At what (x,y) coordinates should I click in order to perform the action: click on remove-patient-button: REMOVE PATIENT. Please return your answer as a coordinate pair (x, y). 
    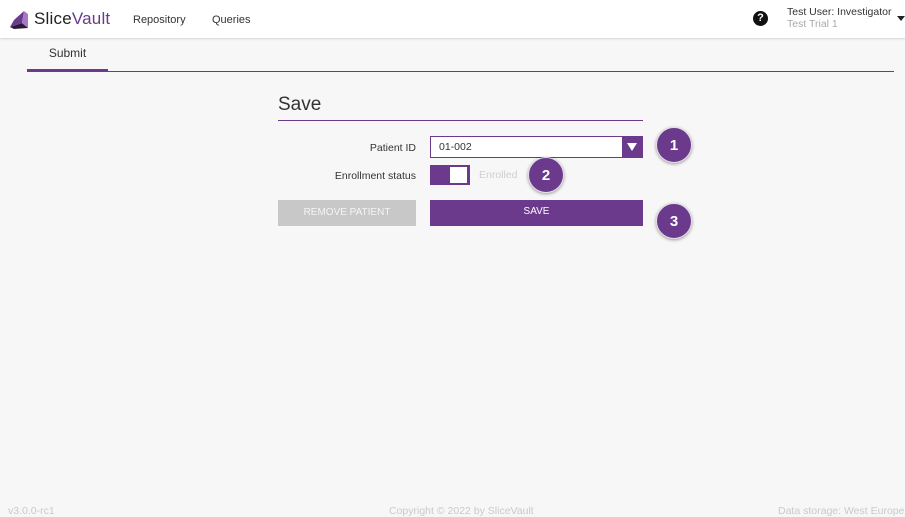
    Looking at the image, I should click on (347, 213).